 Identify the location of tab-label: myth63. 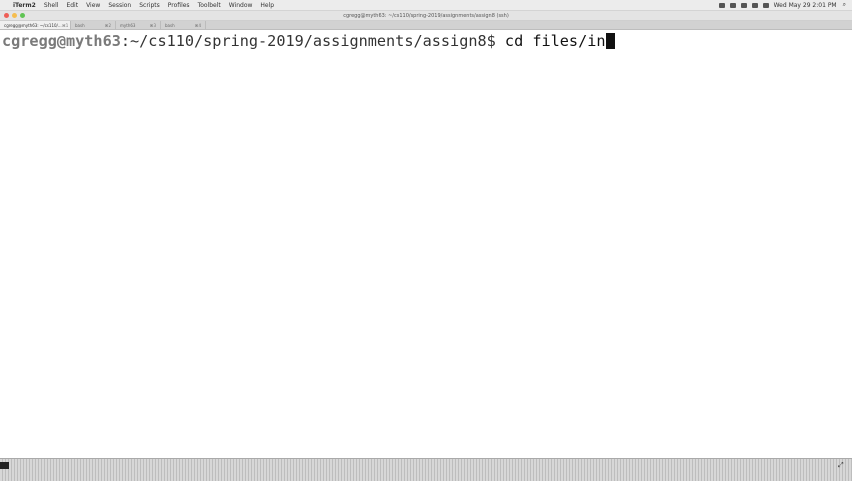
(128, 25).